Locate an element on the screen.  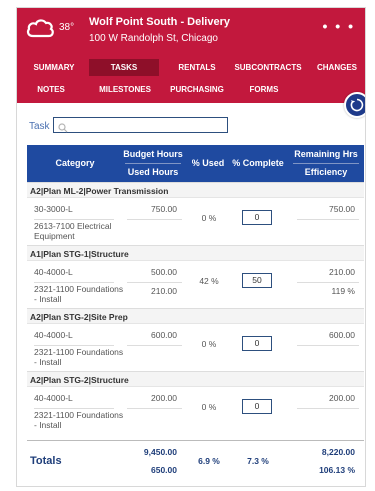
tab-changes: CHANGES is located at coordinates (337, 67).